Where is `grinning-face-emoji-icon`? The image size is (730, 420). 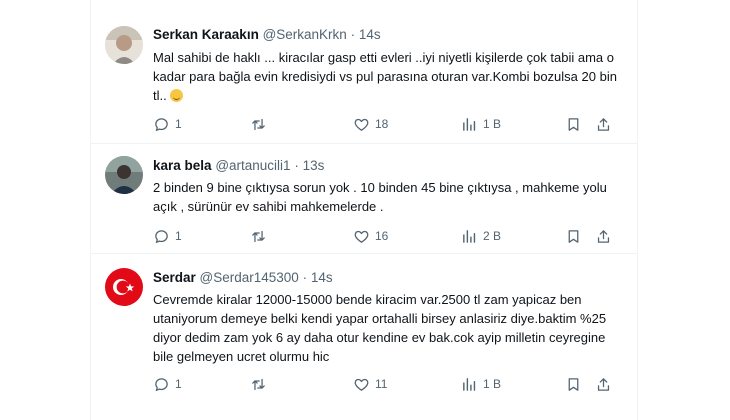
grinning-face-emoji-icon is located at coordinates (177, 95).